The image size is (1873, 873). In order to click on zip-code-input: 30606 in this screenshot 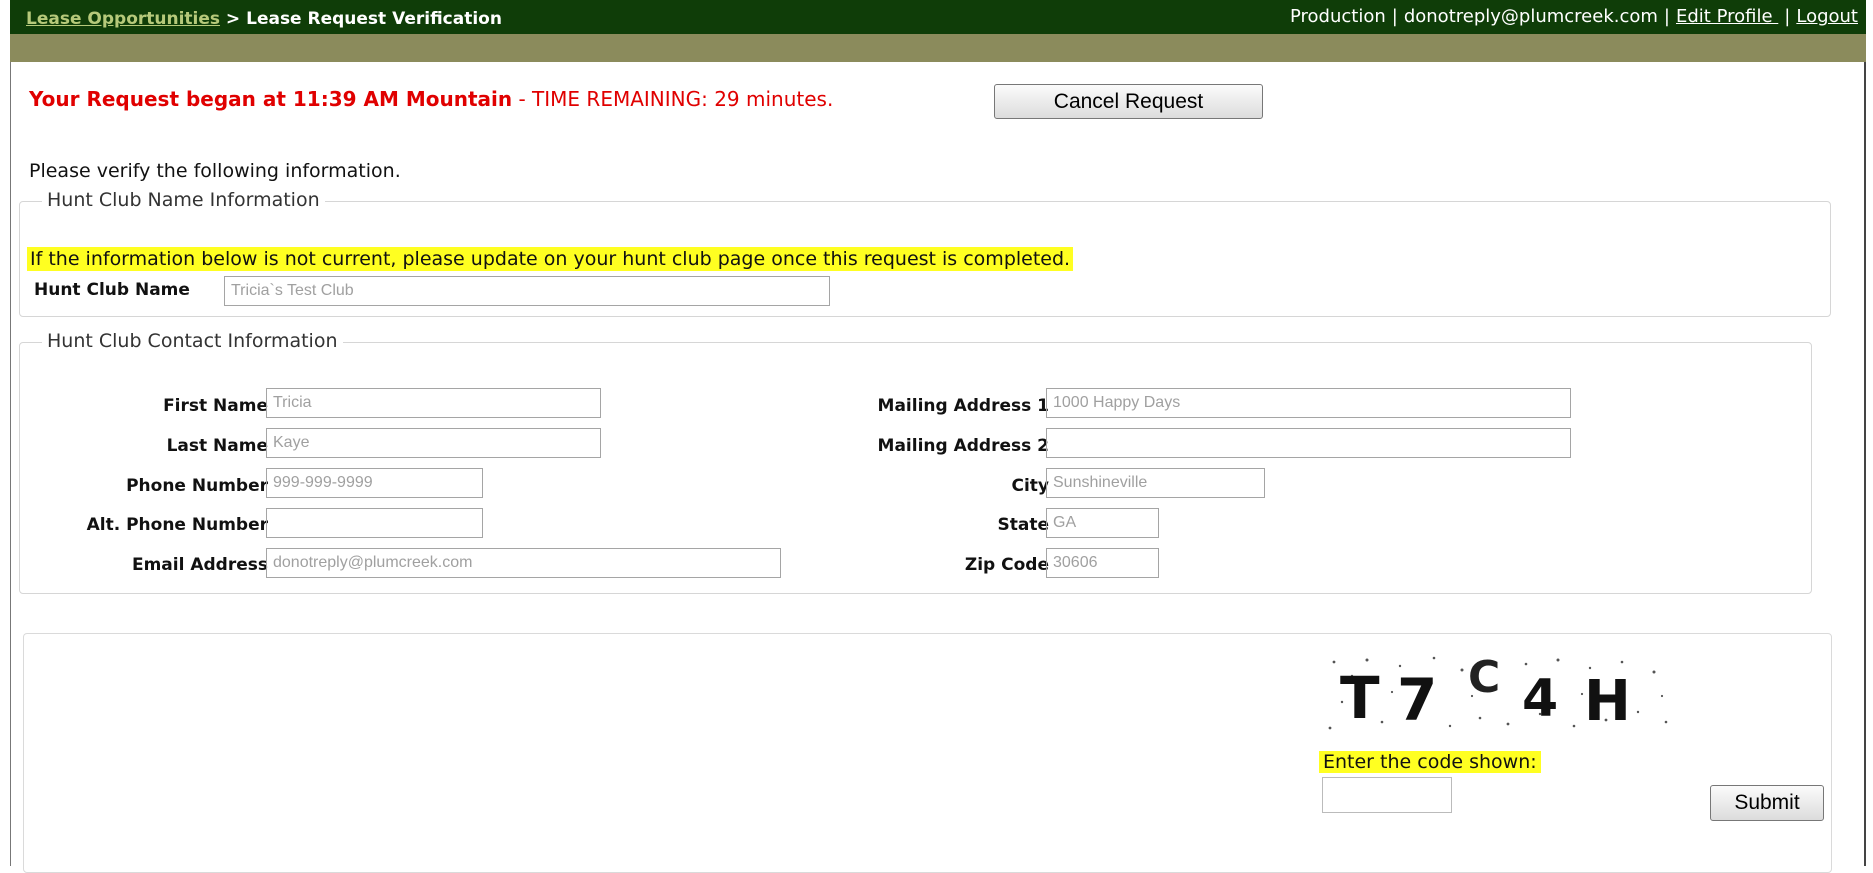, I will do `click(1102, 563)`.